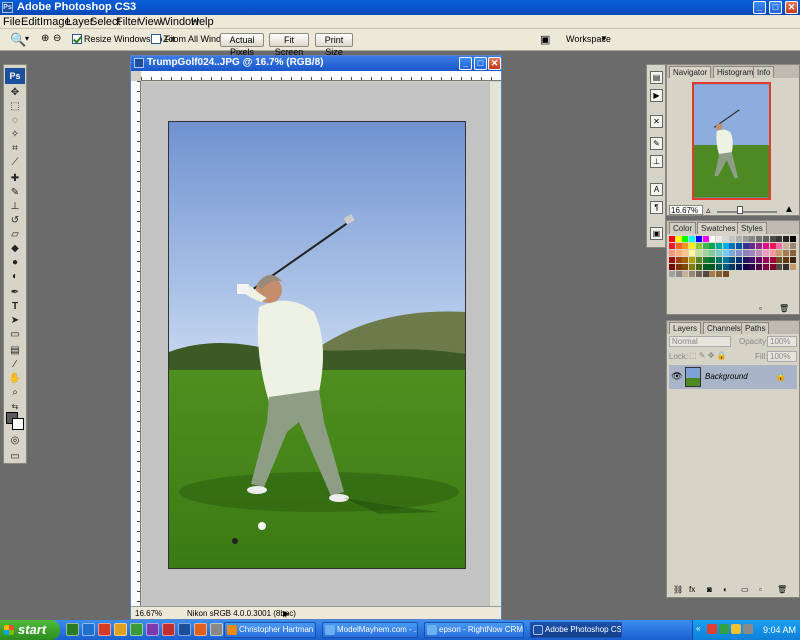 This screenshot has width=800, height=640. I want to click on character-panel-icon: A, so click(656, 189).